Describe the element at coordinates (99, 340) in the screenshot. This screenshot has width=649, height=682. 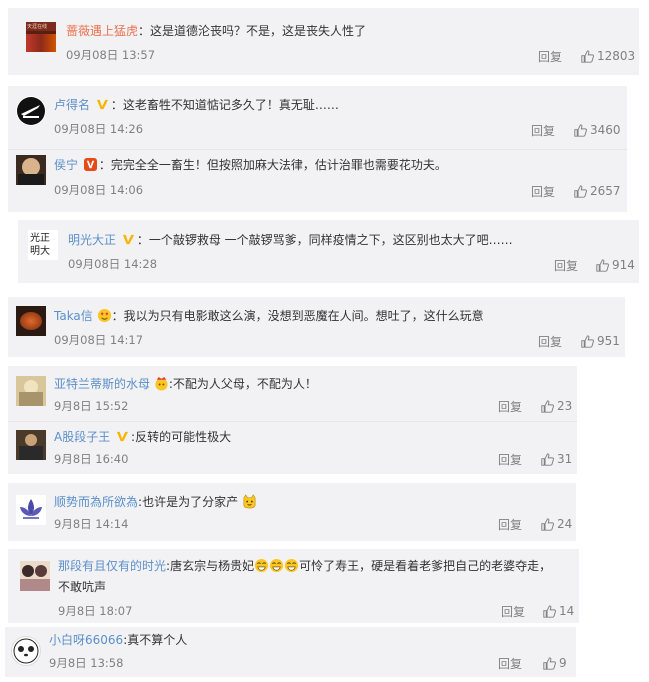
I see `timestamp: 09月08日 14:17` at that location.